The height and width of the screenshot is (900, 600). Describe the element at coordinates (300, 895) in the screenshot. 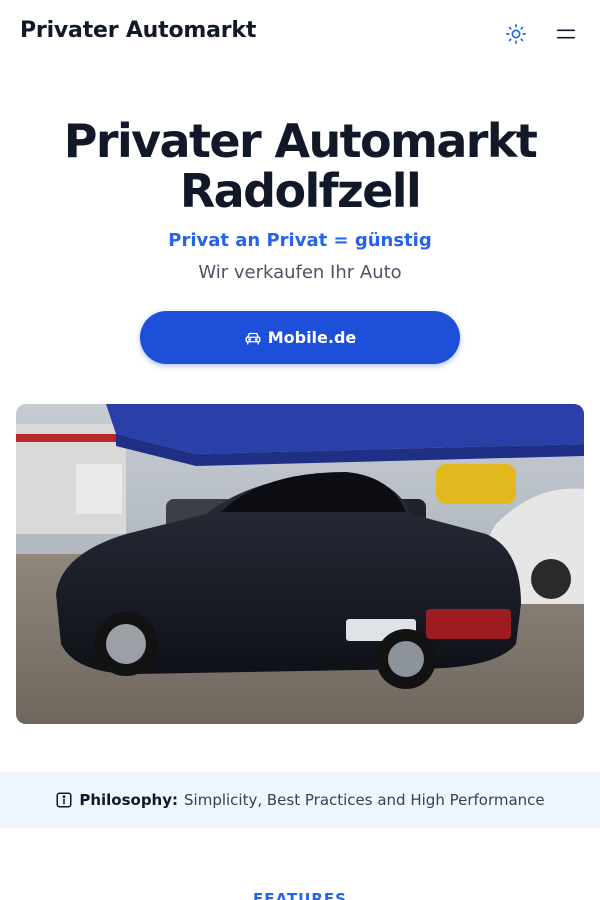

I see `features-section-label: FEATURES` at that location.